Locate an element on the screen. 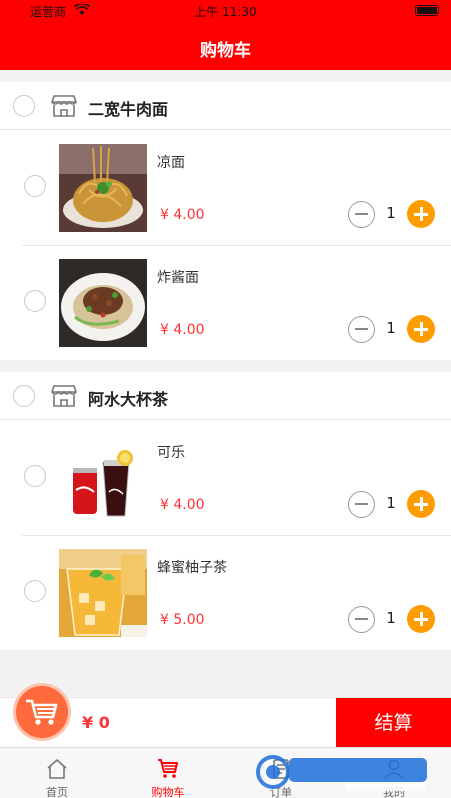  shop-name: 阿水大杯茶 is located at coordinates (128, 399).